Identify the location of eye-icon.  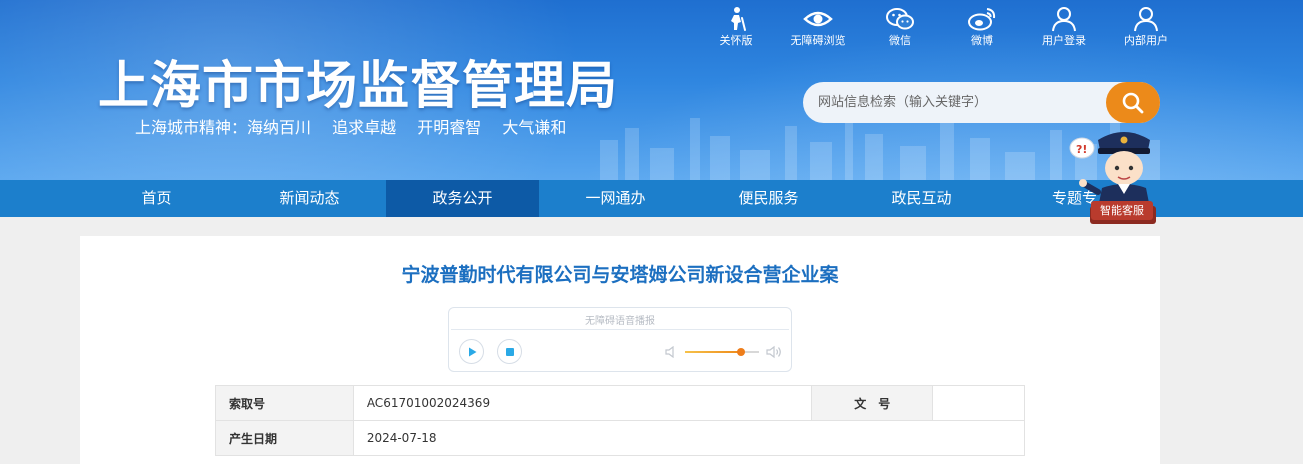
(818, 19).